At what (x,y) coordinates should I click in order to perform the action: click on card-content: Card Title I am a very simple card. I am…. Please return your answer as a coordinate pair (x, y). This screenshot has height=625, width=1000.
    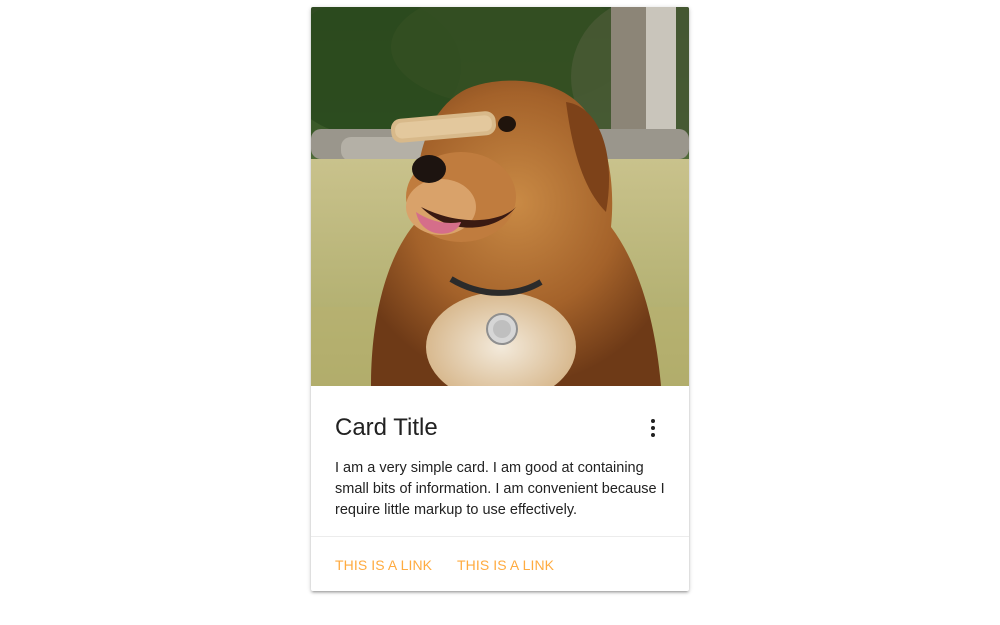
    Looking at the image, I should click on (500, 461).